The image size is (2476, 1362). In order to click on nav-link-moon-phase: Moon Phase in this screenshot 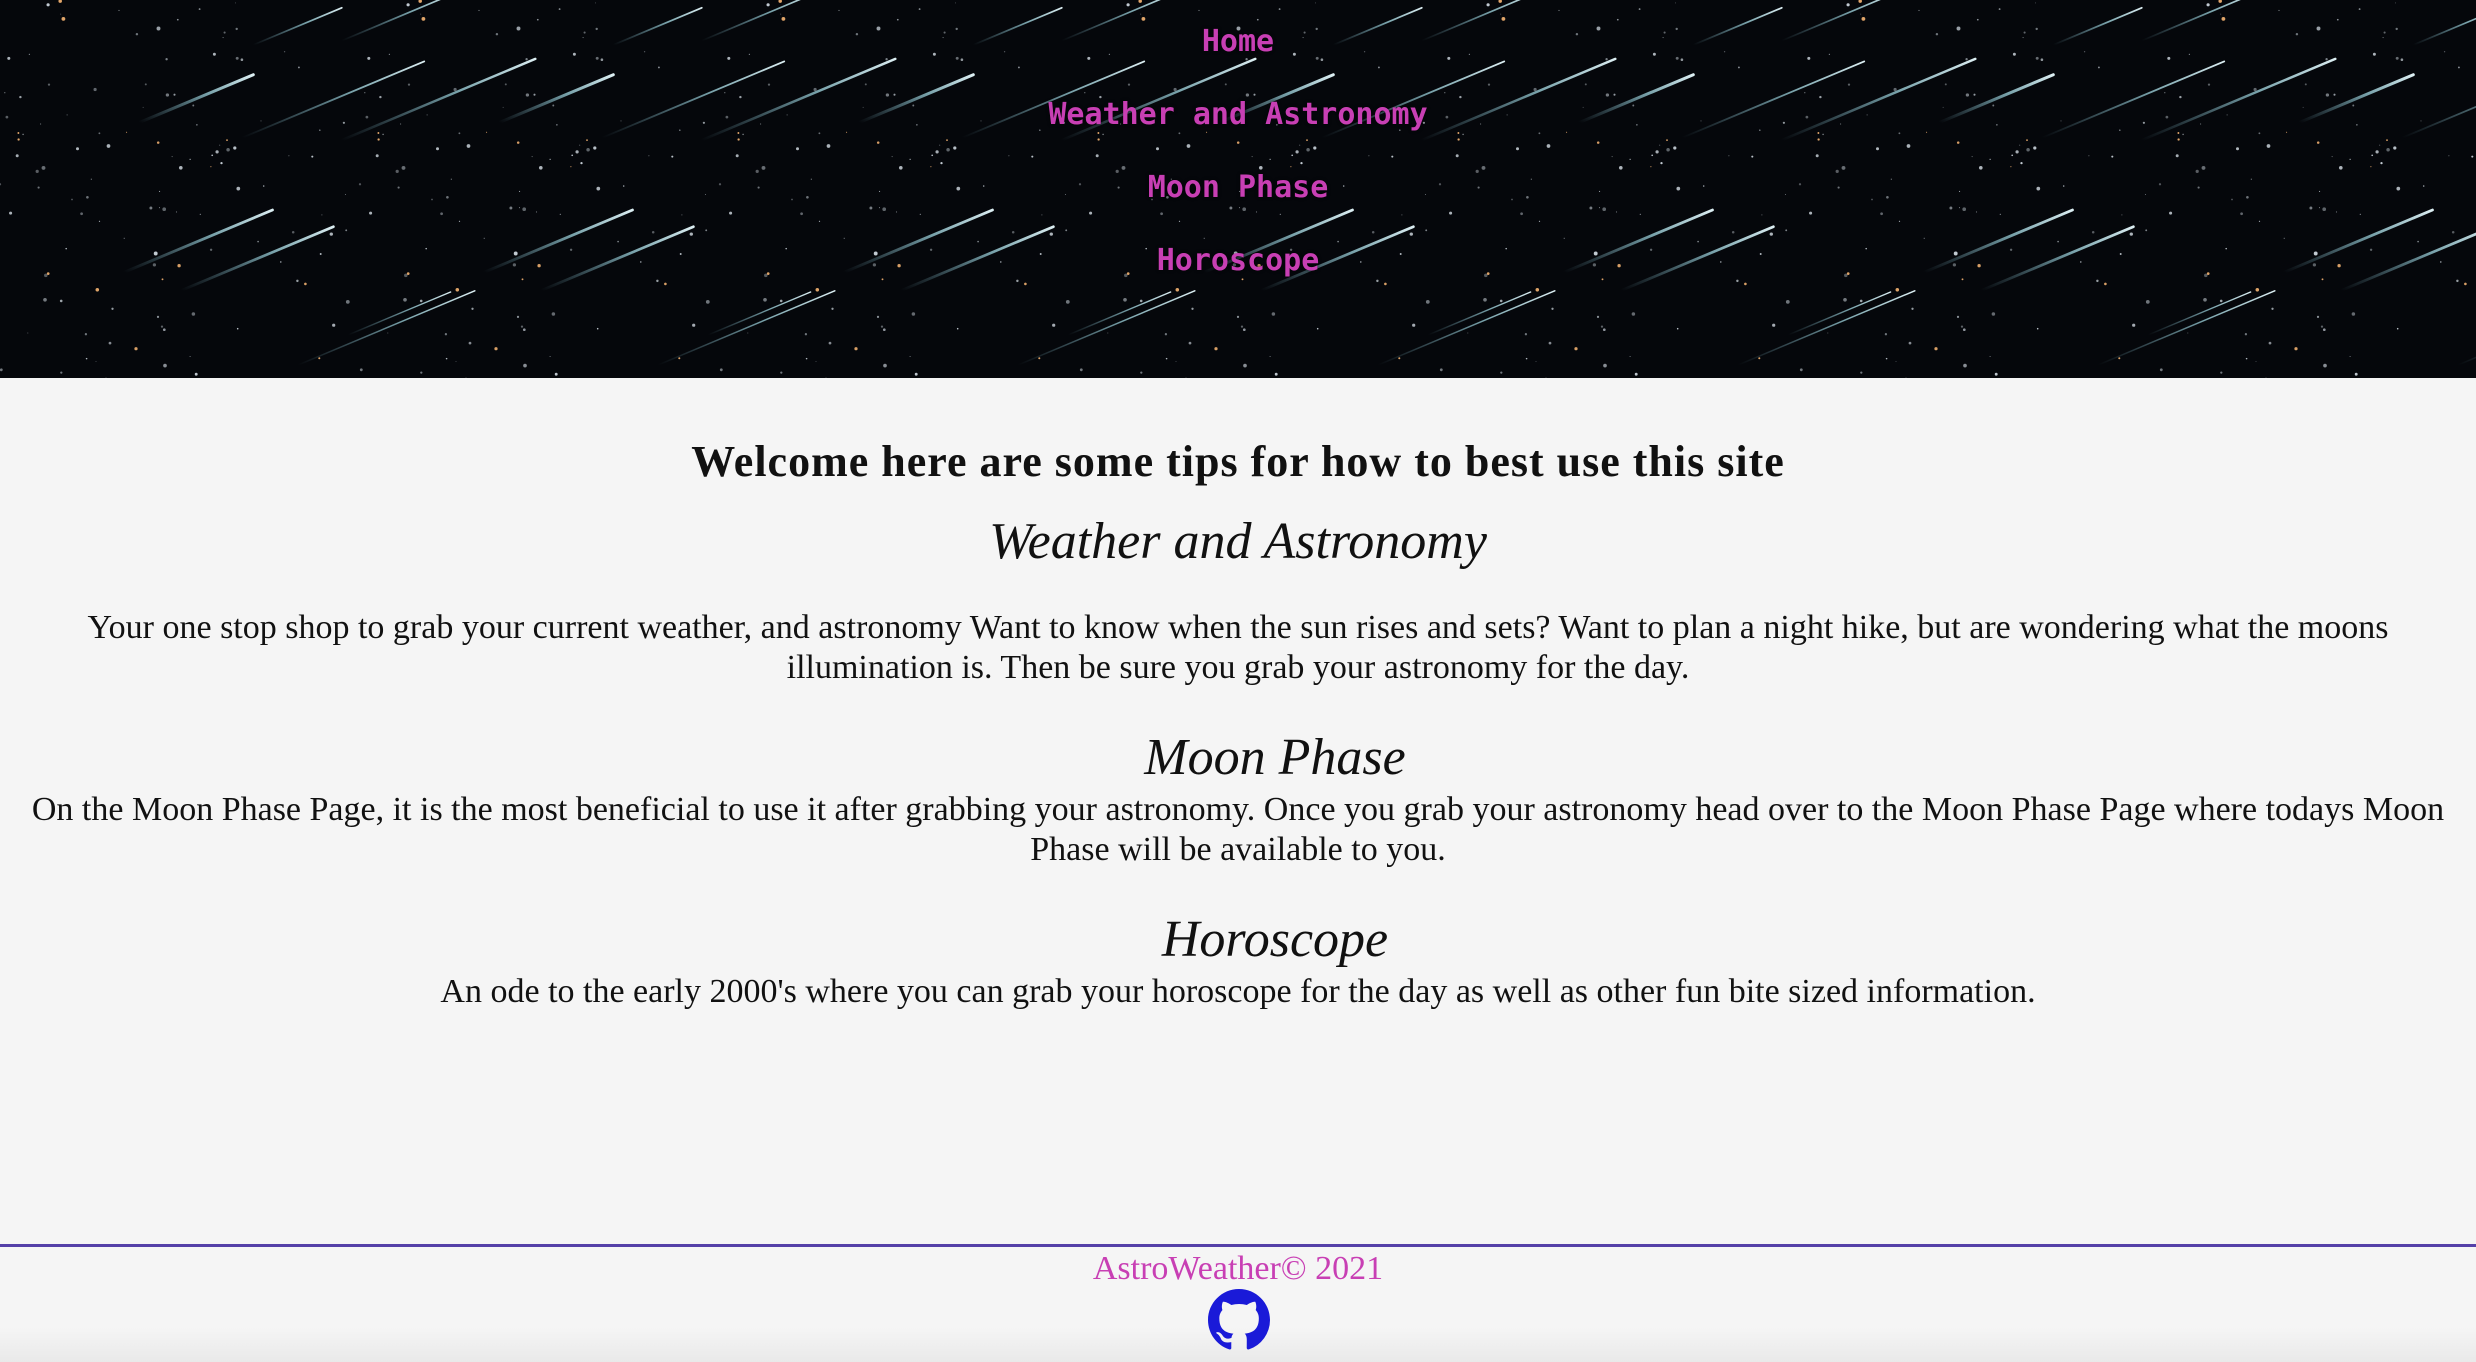, I will do `click(1238, 188)`.